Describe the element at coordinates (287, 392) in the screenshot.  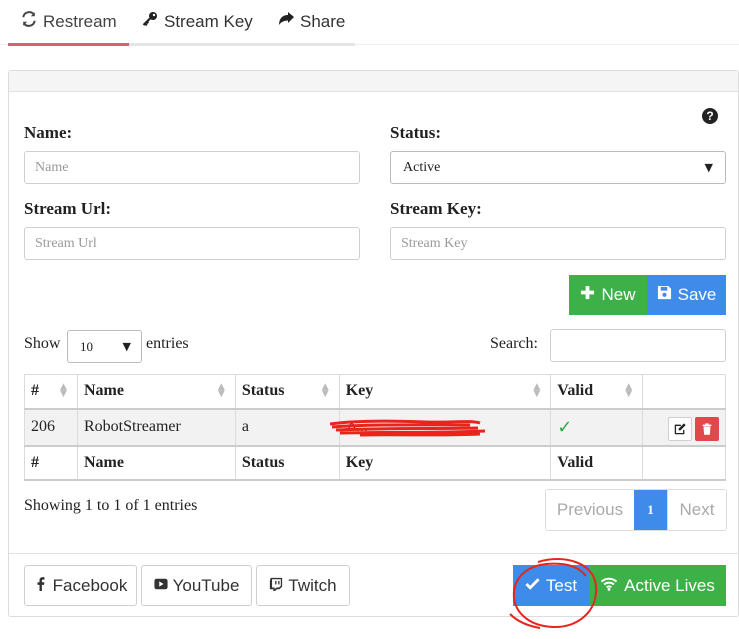
I see `column-header-status: Status ▲ ▼` at that location.